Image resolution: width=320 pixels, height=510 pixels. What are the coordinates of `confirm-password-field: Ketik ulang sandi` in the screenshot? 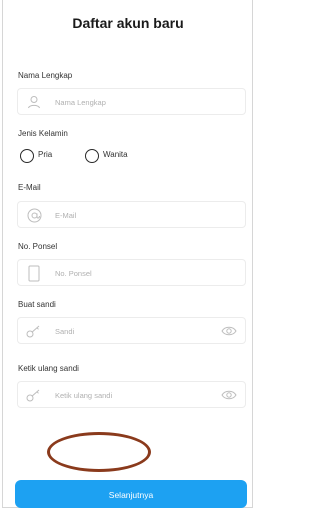 It's located at (131, 394).